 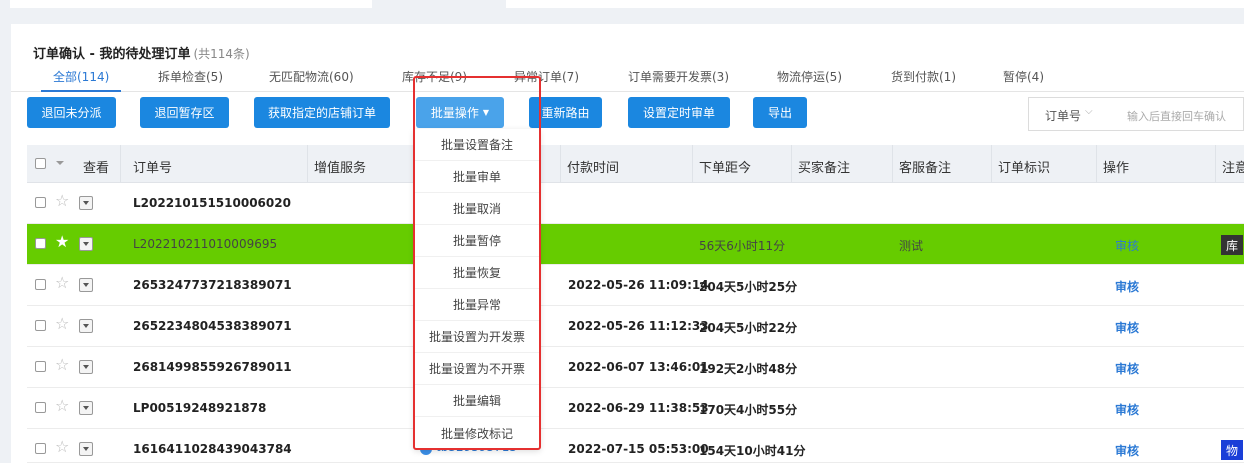 What do you see at coordinates (477, 209) in the screenshot?
I see `menu-item-batch-cancel: 批量取消` at bounding box center [477, 209].